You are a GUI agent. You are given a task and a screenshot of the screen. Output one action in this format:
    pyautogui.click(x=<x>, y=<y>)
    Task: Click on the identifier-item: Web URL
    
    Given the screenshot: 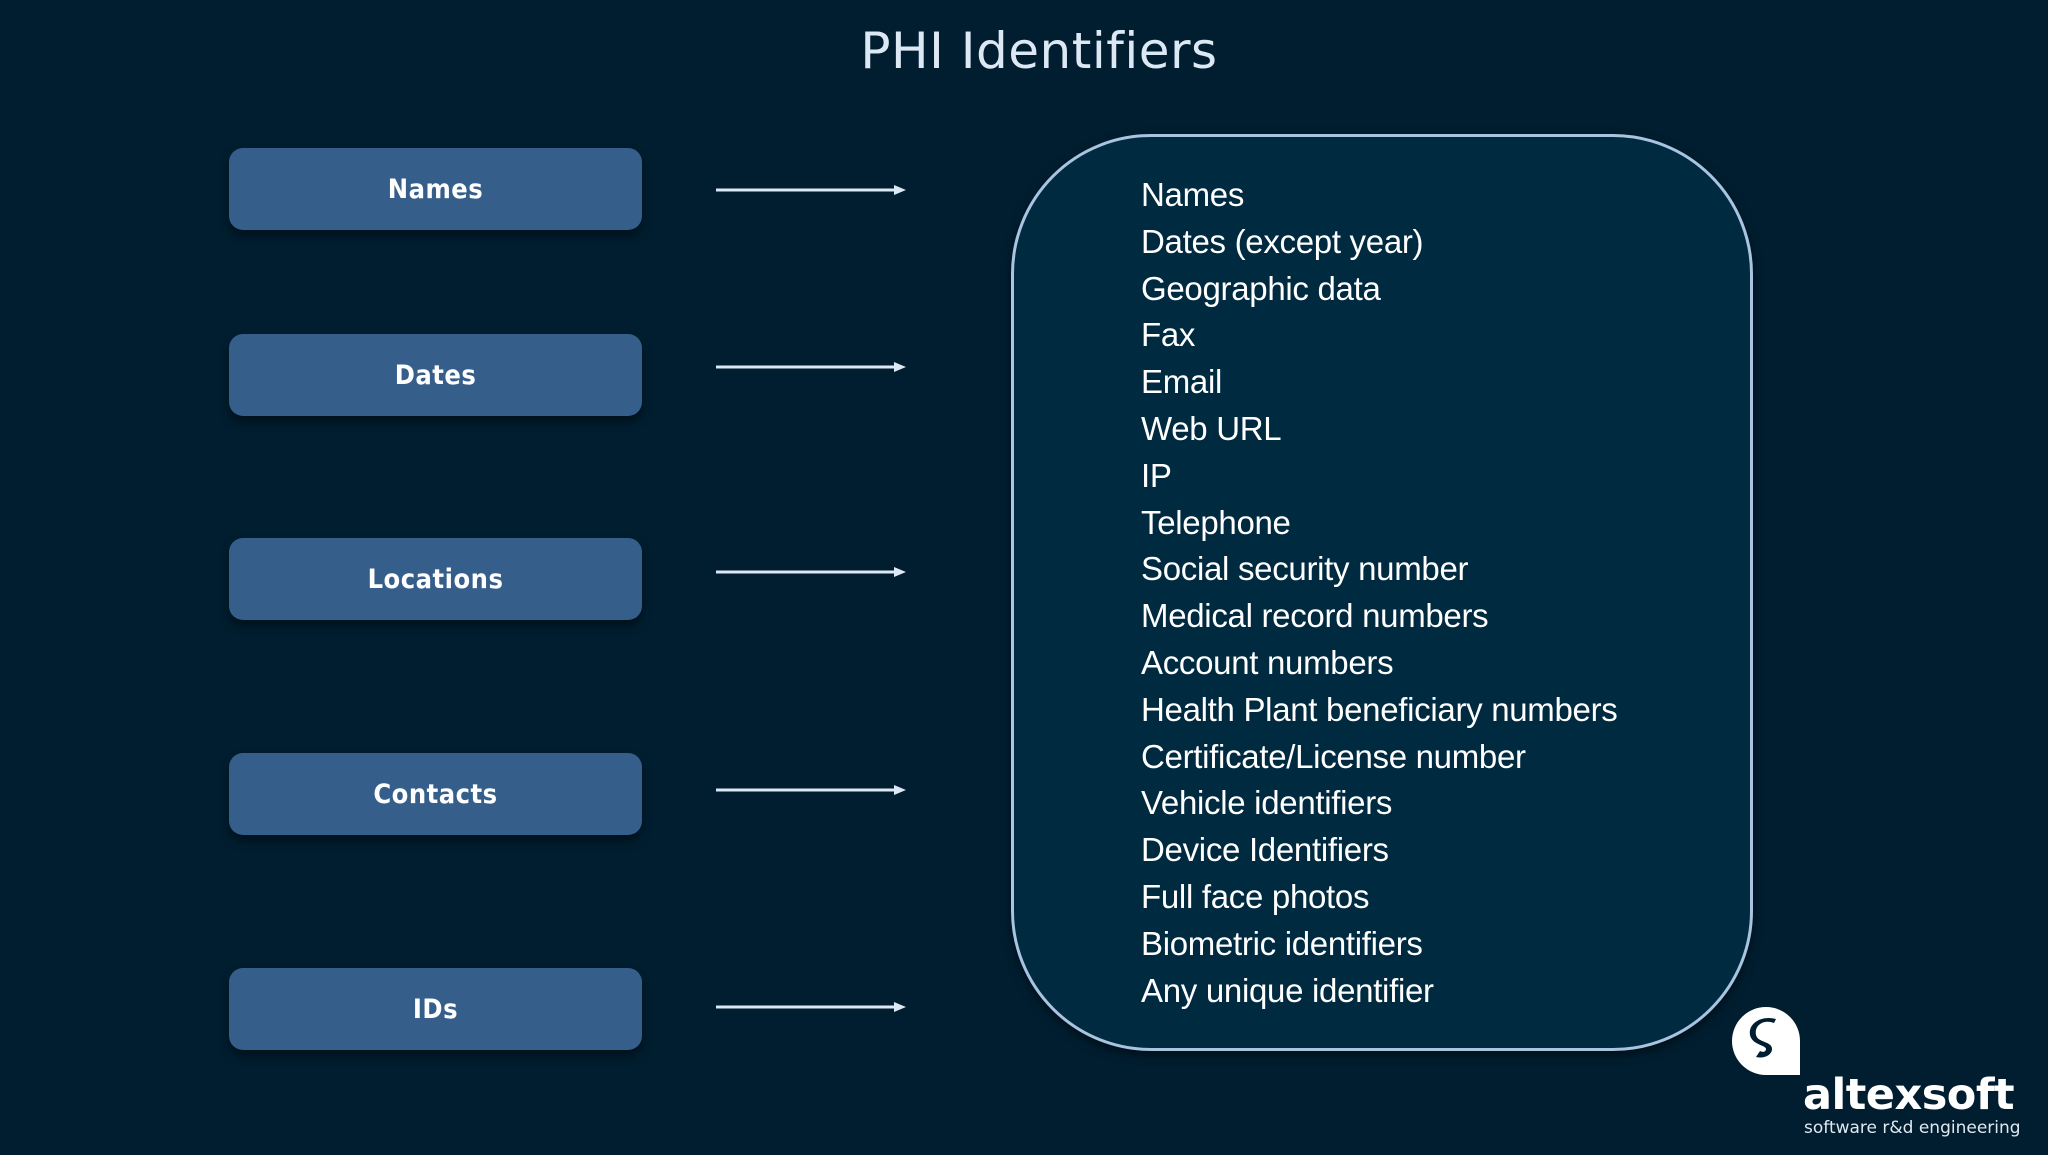 What is the action you would take?
    pyautogui.click(x=1211, y=428)
    